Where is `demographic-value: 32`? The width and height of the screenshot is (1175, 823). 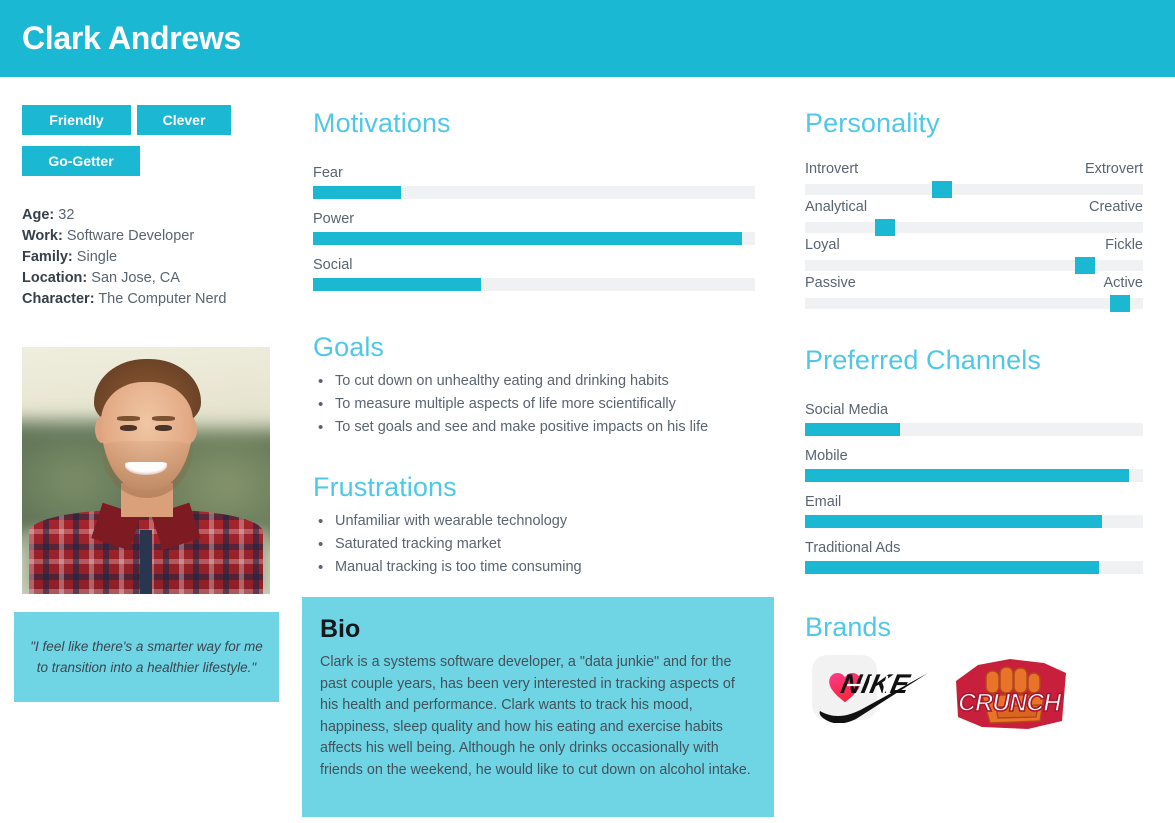
demographic-value: 32 is located at coordinates (66, 215).